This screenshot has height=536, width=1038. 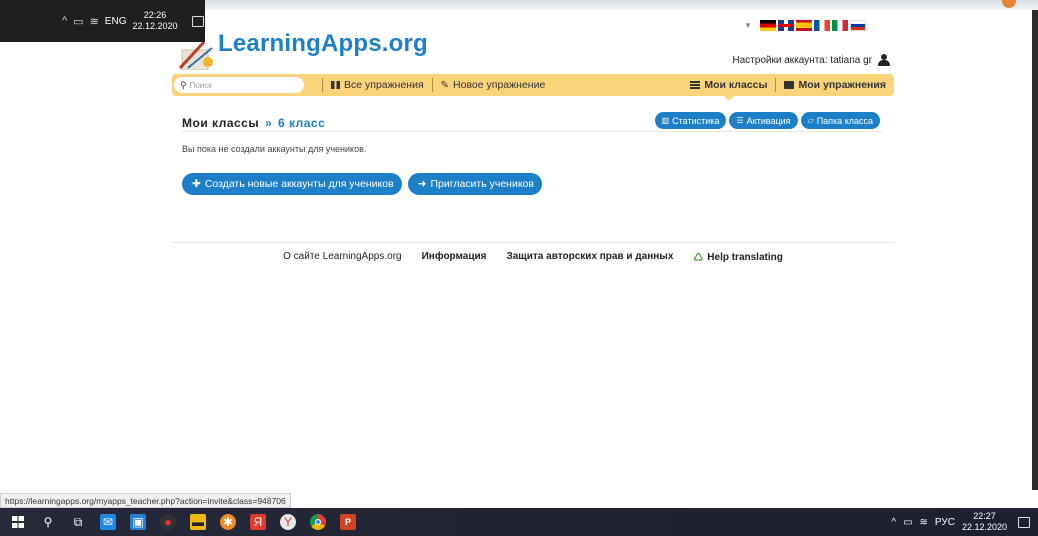 I want to click on breadcrumb-my-classes: Мои классы, so click(x=220, y=123).